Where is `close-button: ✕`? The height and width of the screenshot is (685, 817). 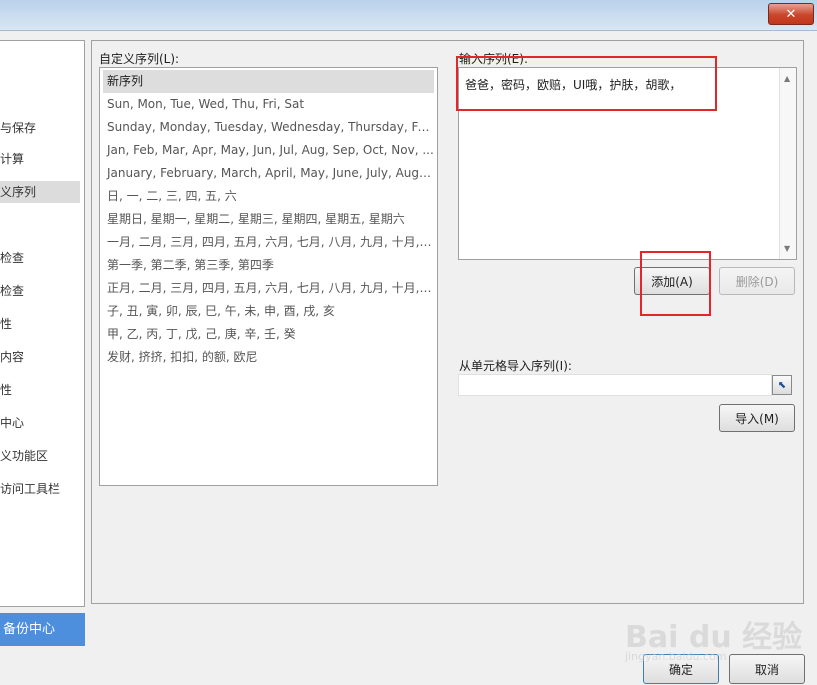
close-button: ✕ is located at coordinates (791, 14).